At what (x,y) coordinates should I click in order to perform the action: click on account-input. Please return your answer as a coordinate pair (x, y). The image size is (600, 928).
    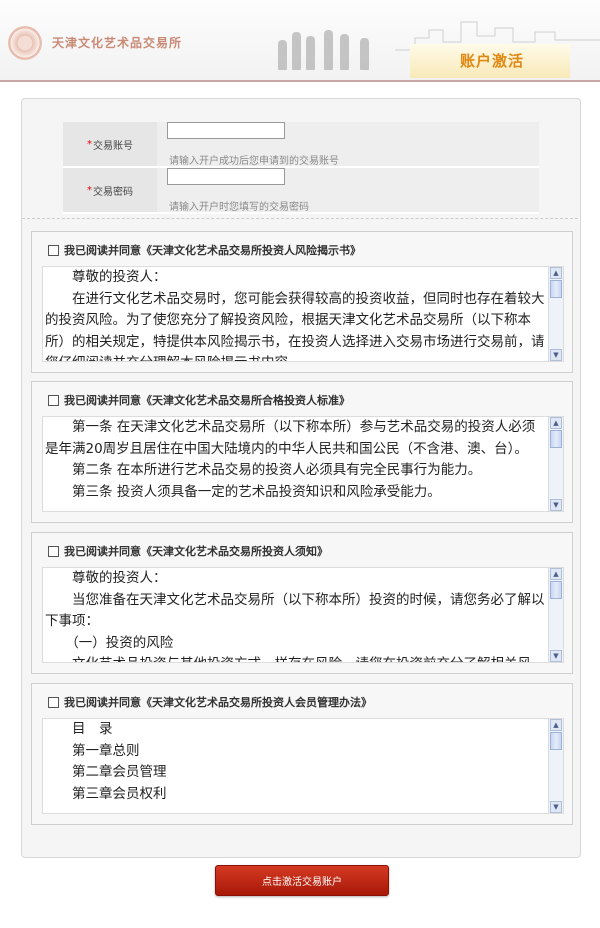
    Looking at the image, I should click on (226, 130).